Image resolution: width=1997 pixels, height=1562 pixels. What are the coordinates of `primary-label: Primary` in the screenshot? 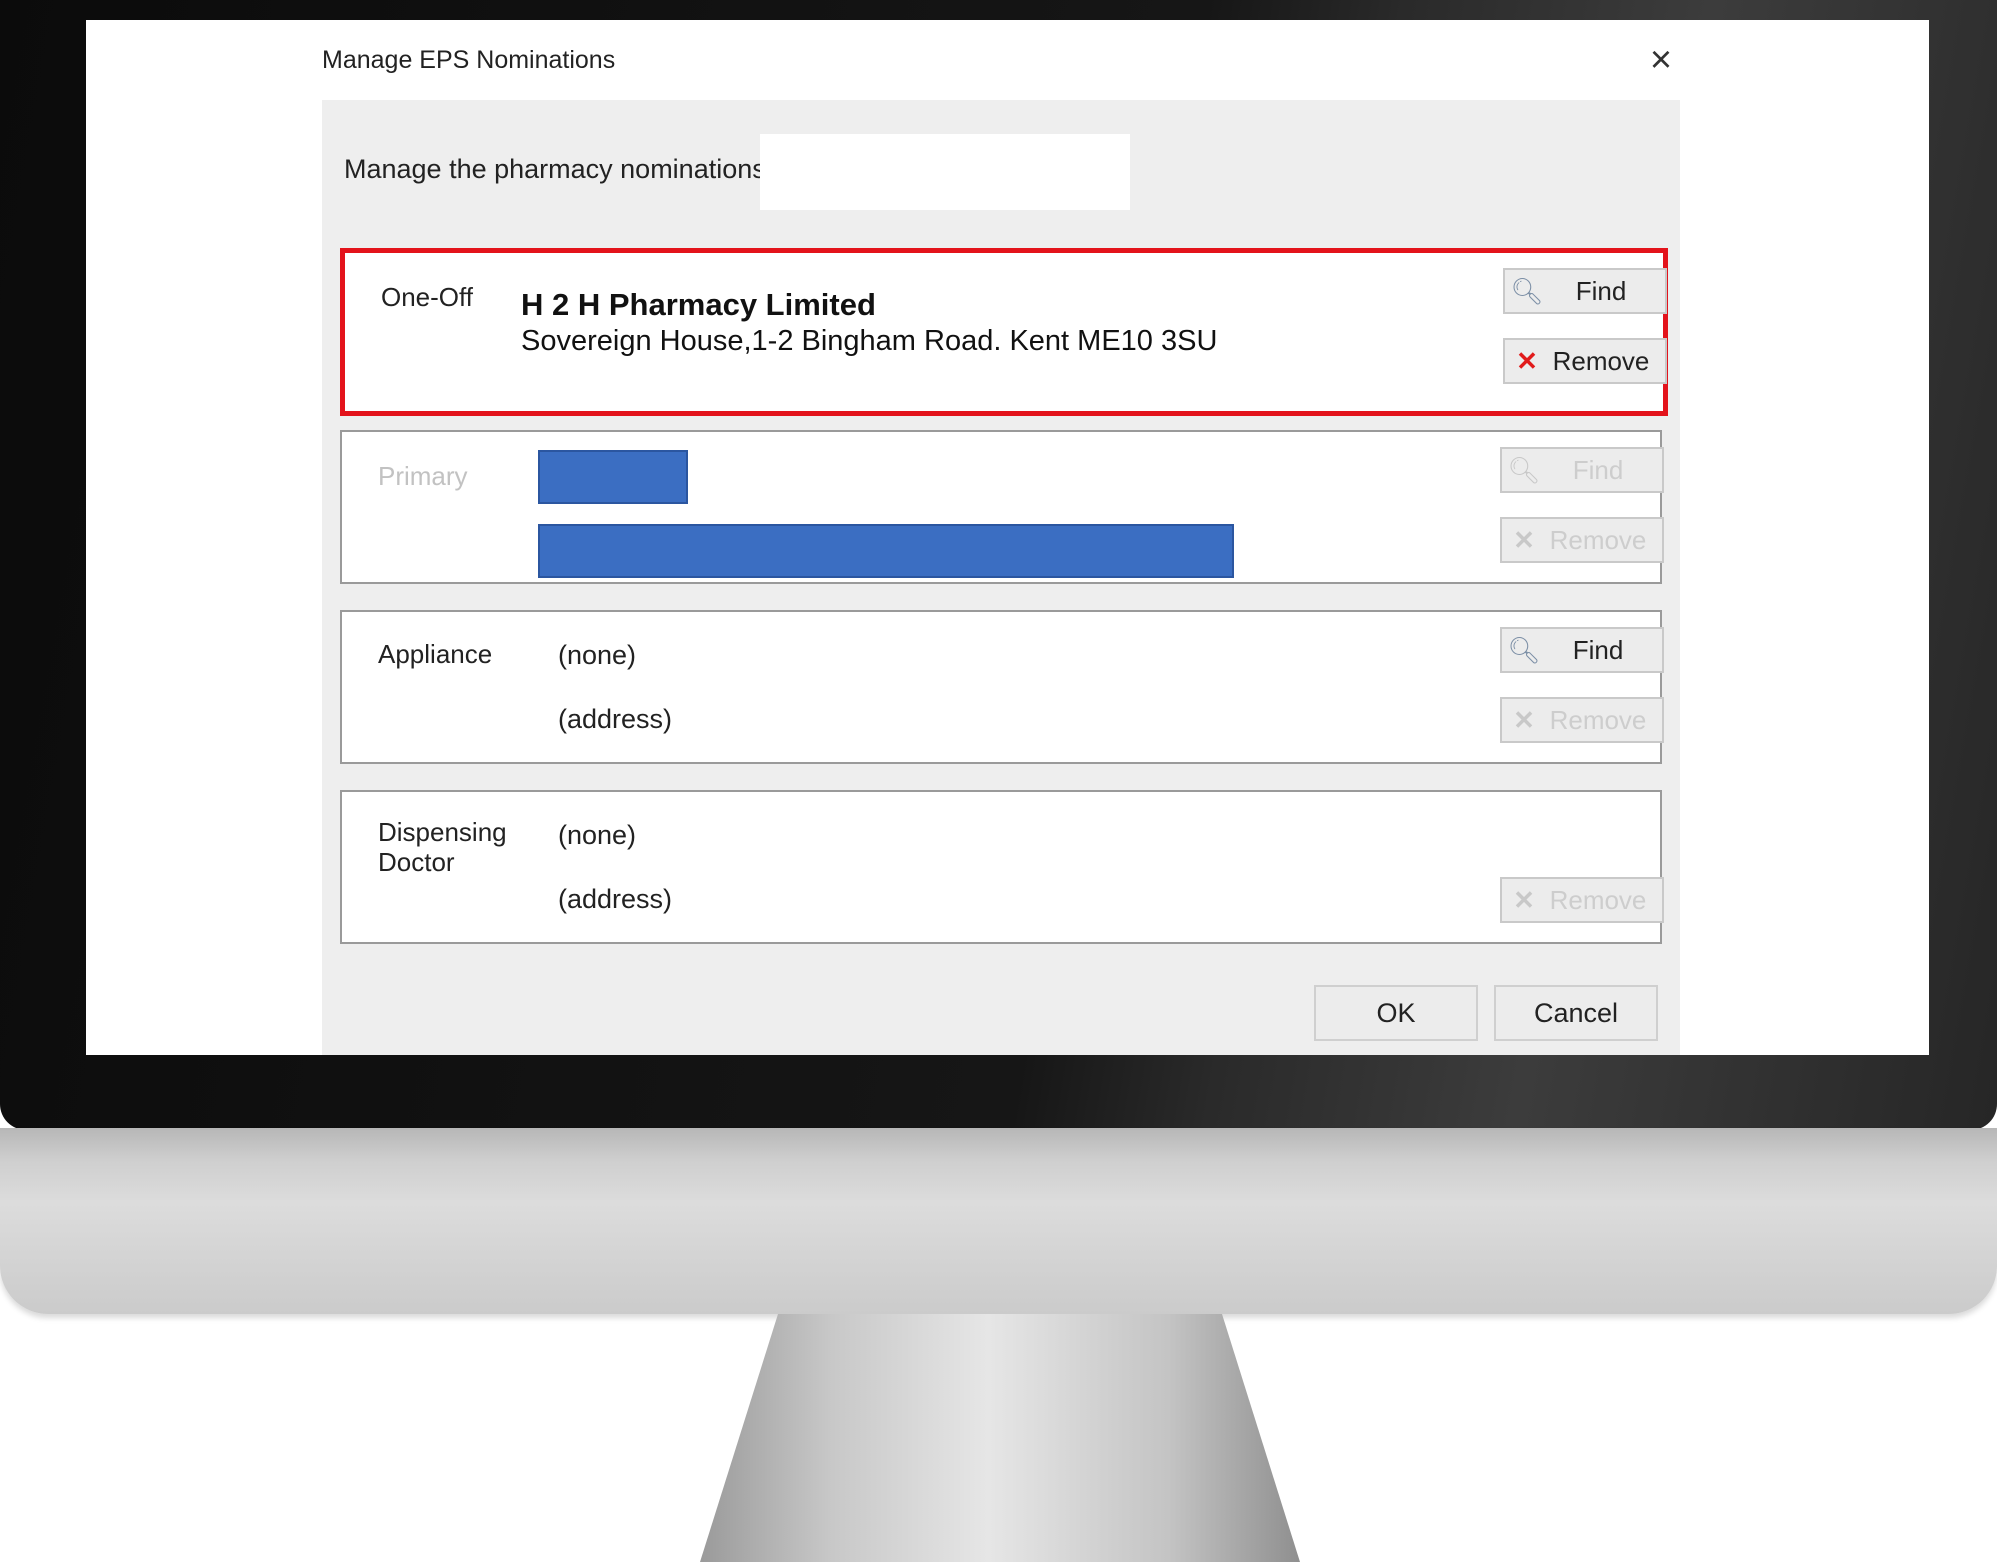 It's located at (423, 476).